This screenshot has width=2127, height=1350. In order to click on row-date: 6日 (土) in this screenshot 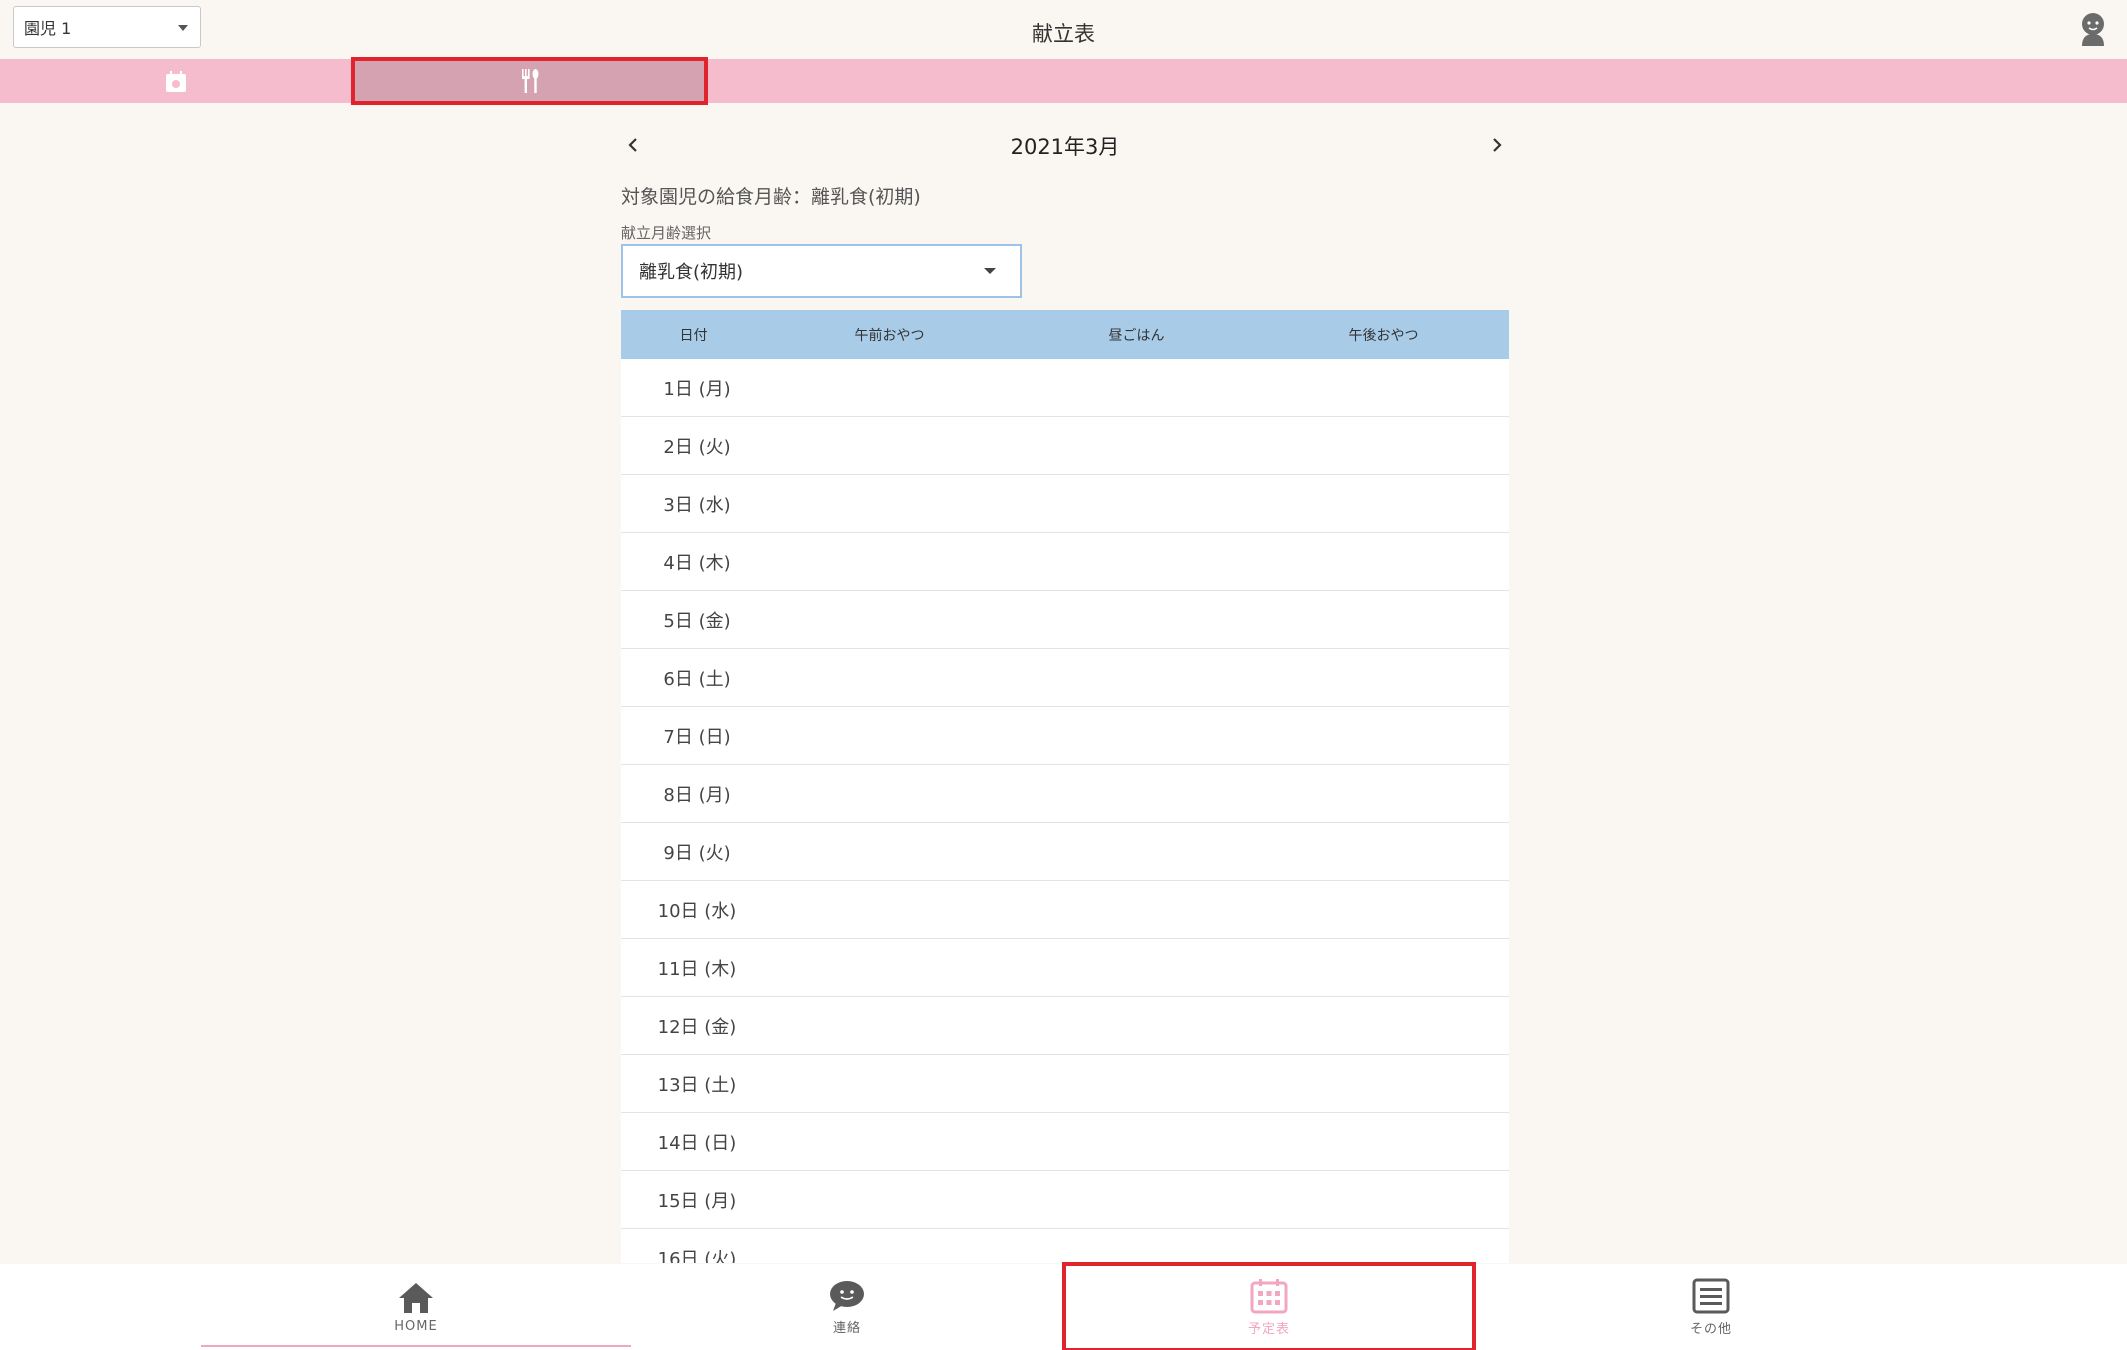, I will do `click(697, 679)`.